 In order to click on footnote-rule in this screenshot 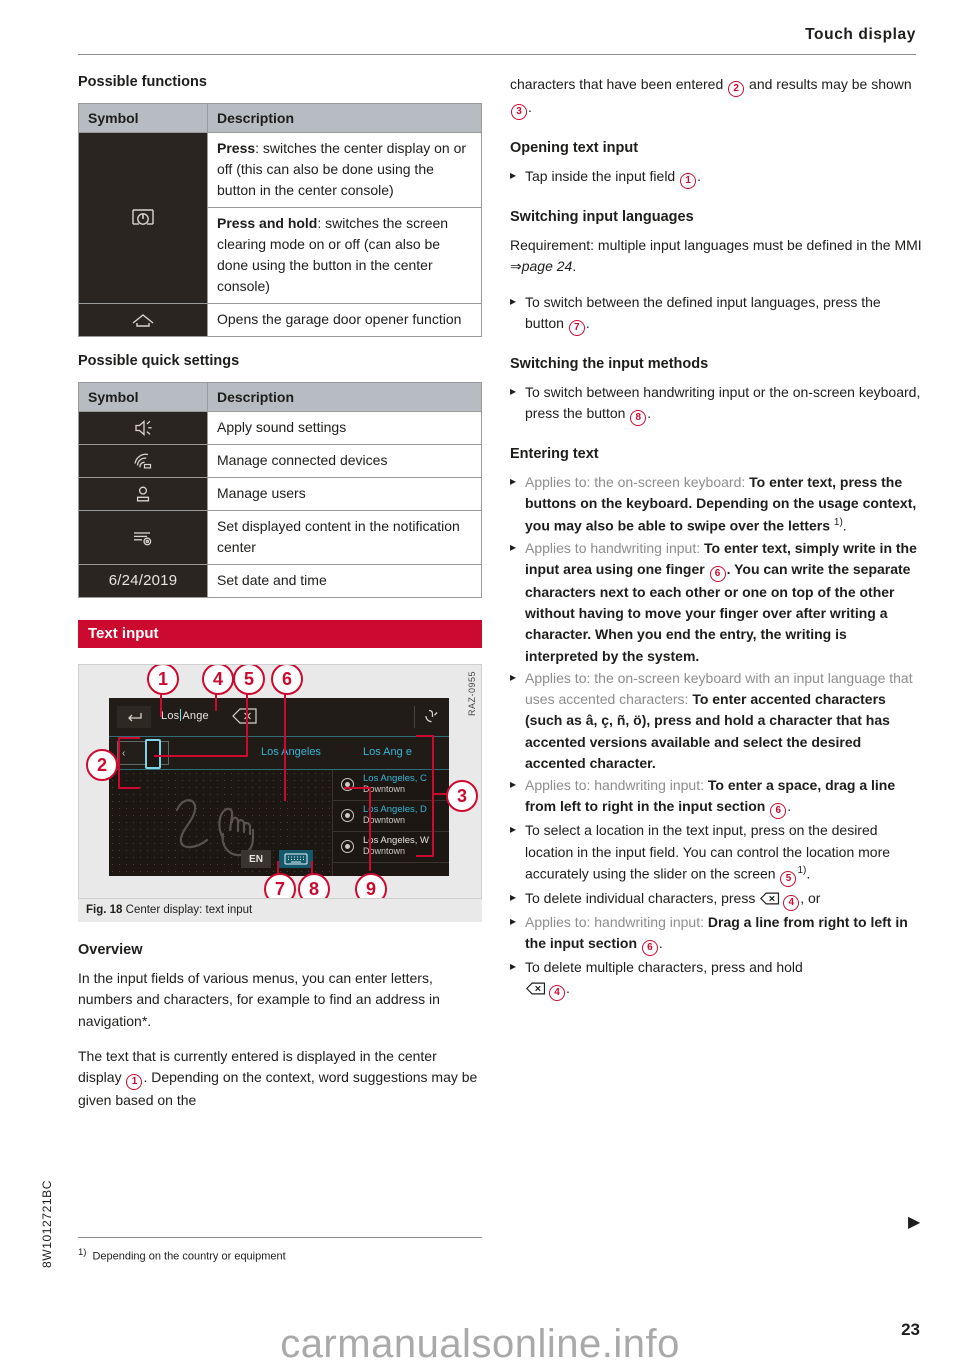, I will do `click(280, 1237)`.